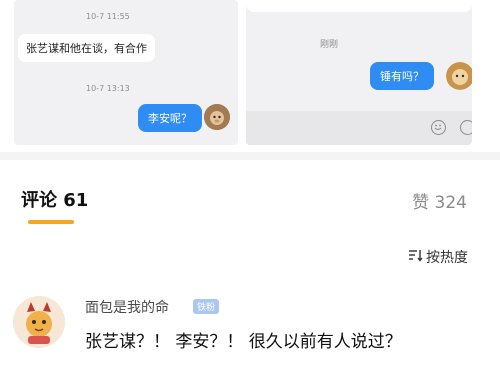 Image resolution: width=500 pixels, height=365 pixels. I want to click on comments-tabbar: 评论 61 赞 324, so click(250, 200).